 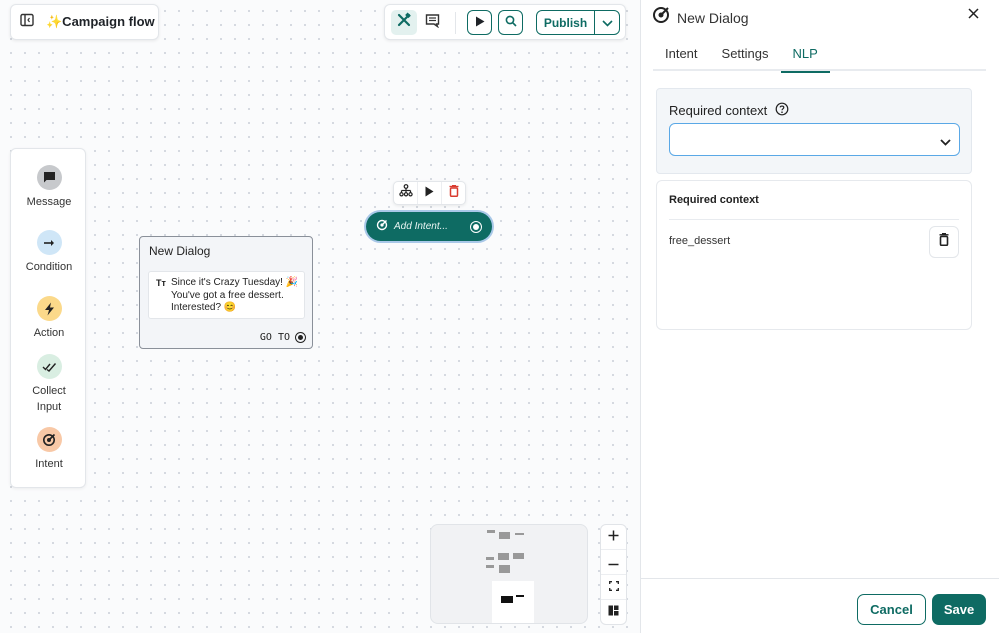 I want to click on arrow-right-icon, so click(x=49, y=242).